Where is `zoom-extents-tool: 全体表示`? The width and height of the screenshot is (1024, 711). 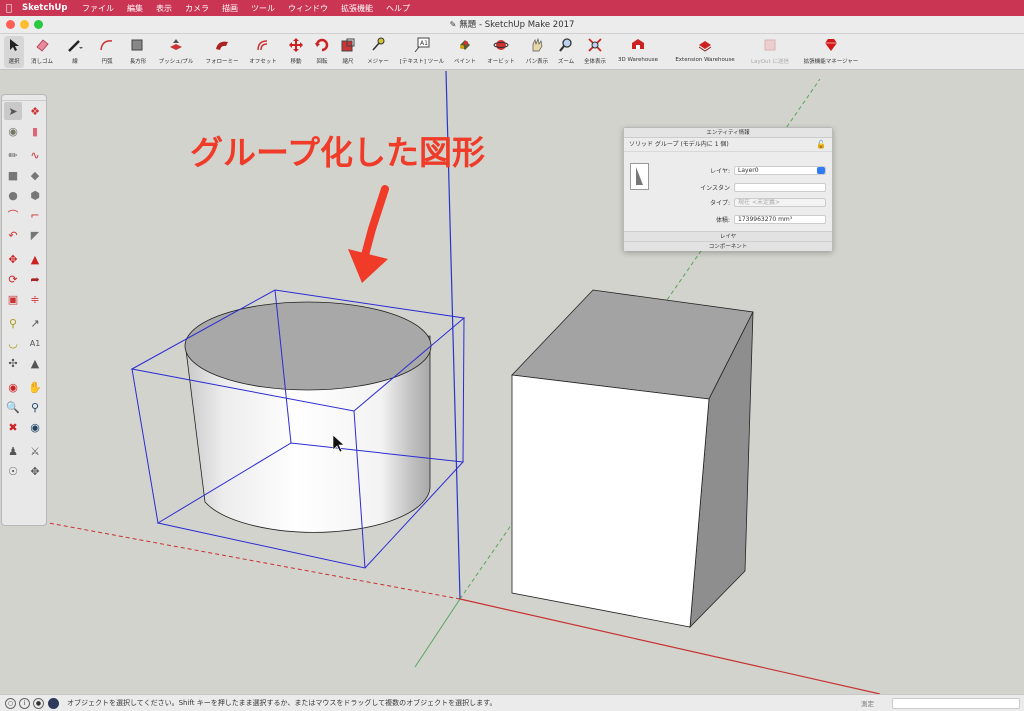
zoom-extents-tool: 全体表示 is located at coordinates (595, 52).